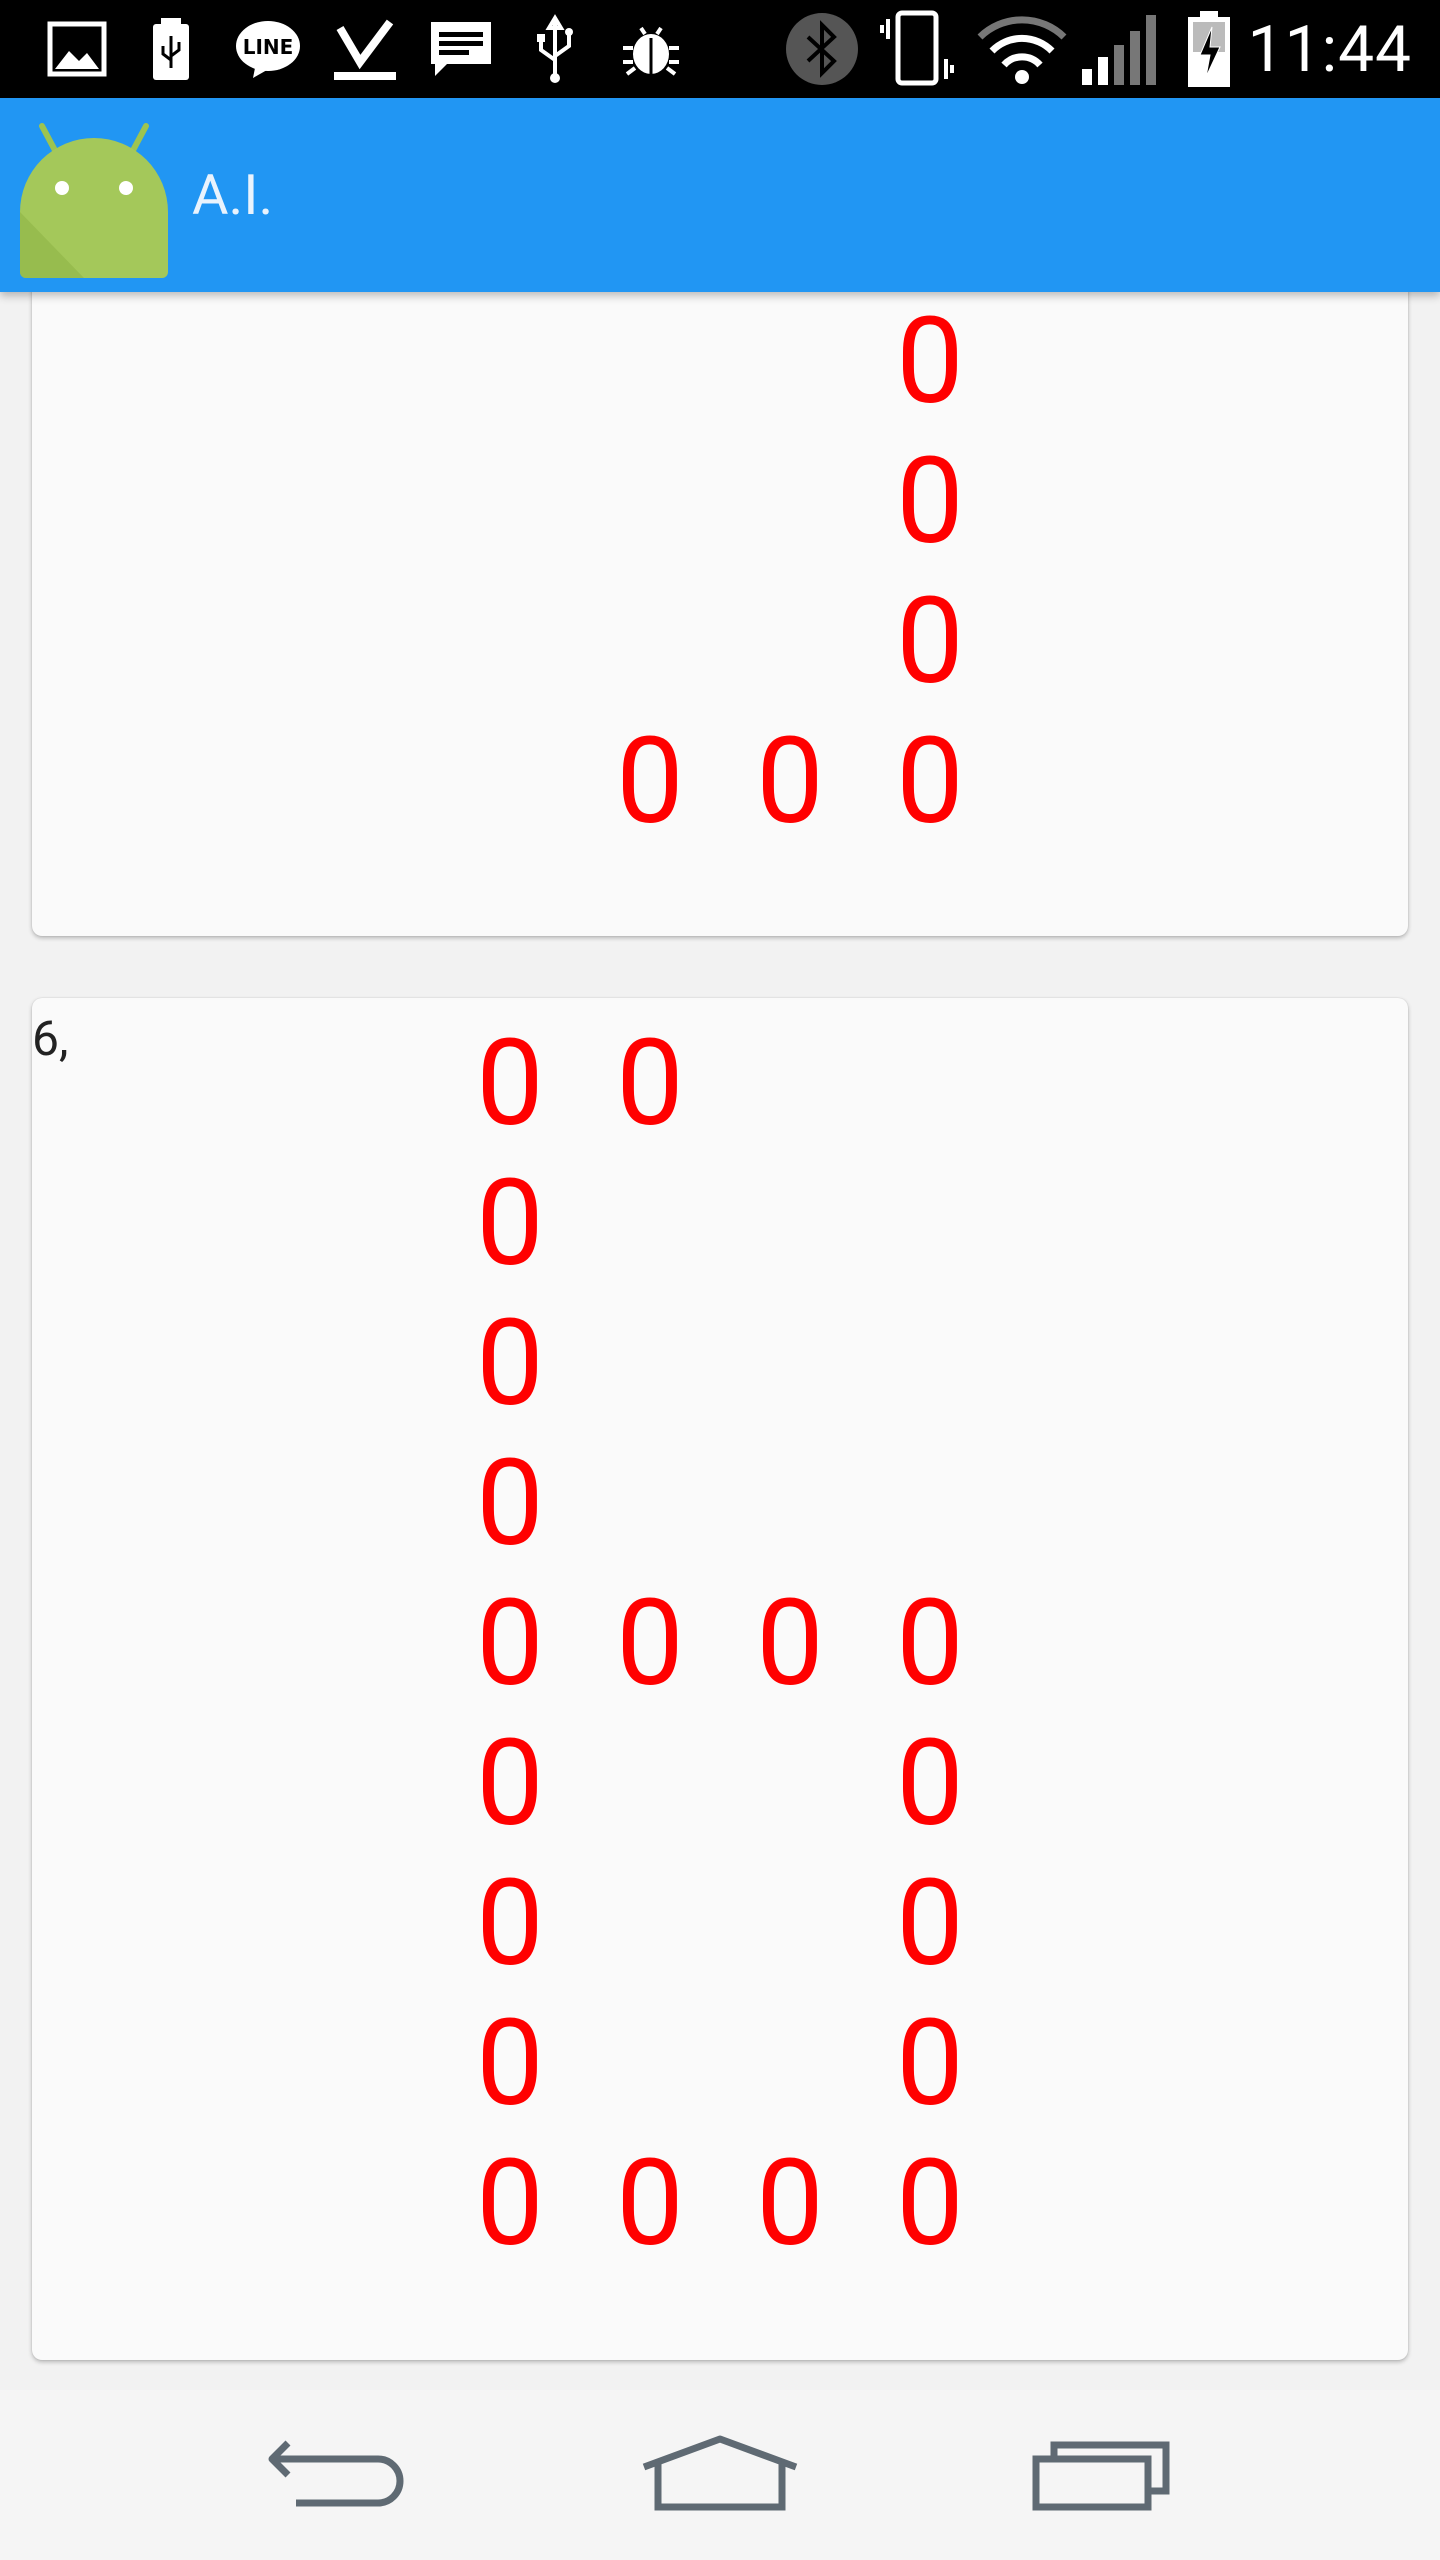 The width and height of the screenshot is (1440, 2560). I want to click on line-icon: LINE, so click(268, 49).